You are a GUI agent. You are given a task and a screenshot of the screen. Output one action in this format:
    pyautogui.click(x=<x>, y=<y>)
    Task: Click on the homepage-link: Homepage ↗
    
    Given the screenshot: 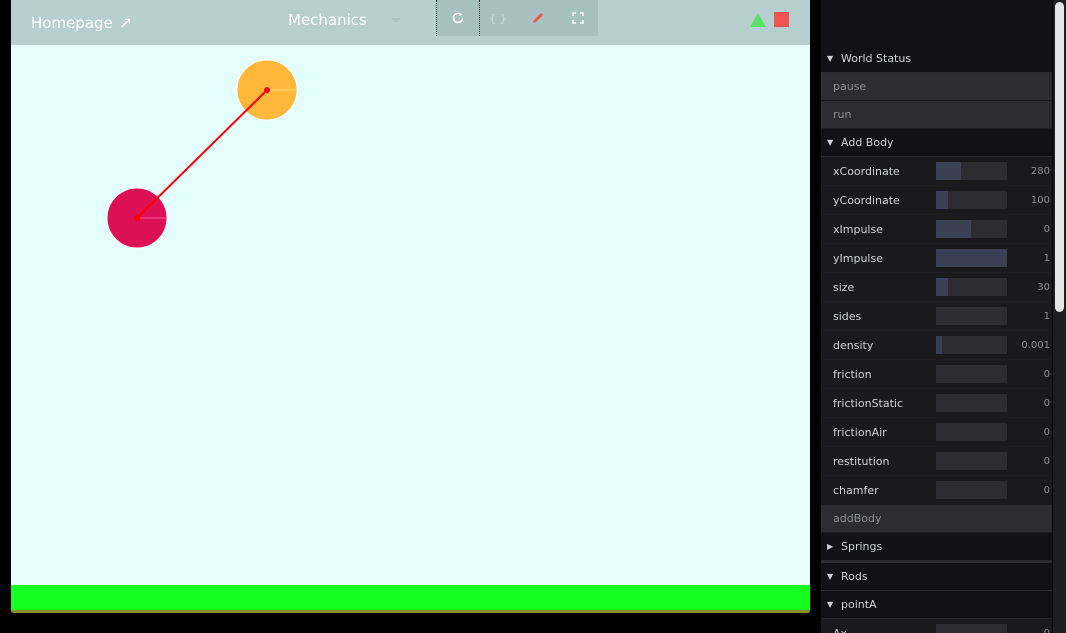 What is the action you would take?
    pyautogui.click(x=81, y=22)
    